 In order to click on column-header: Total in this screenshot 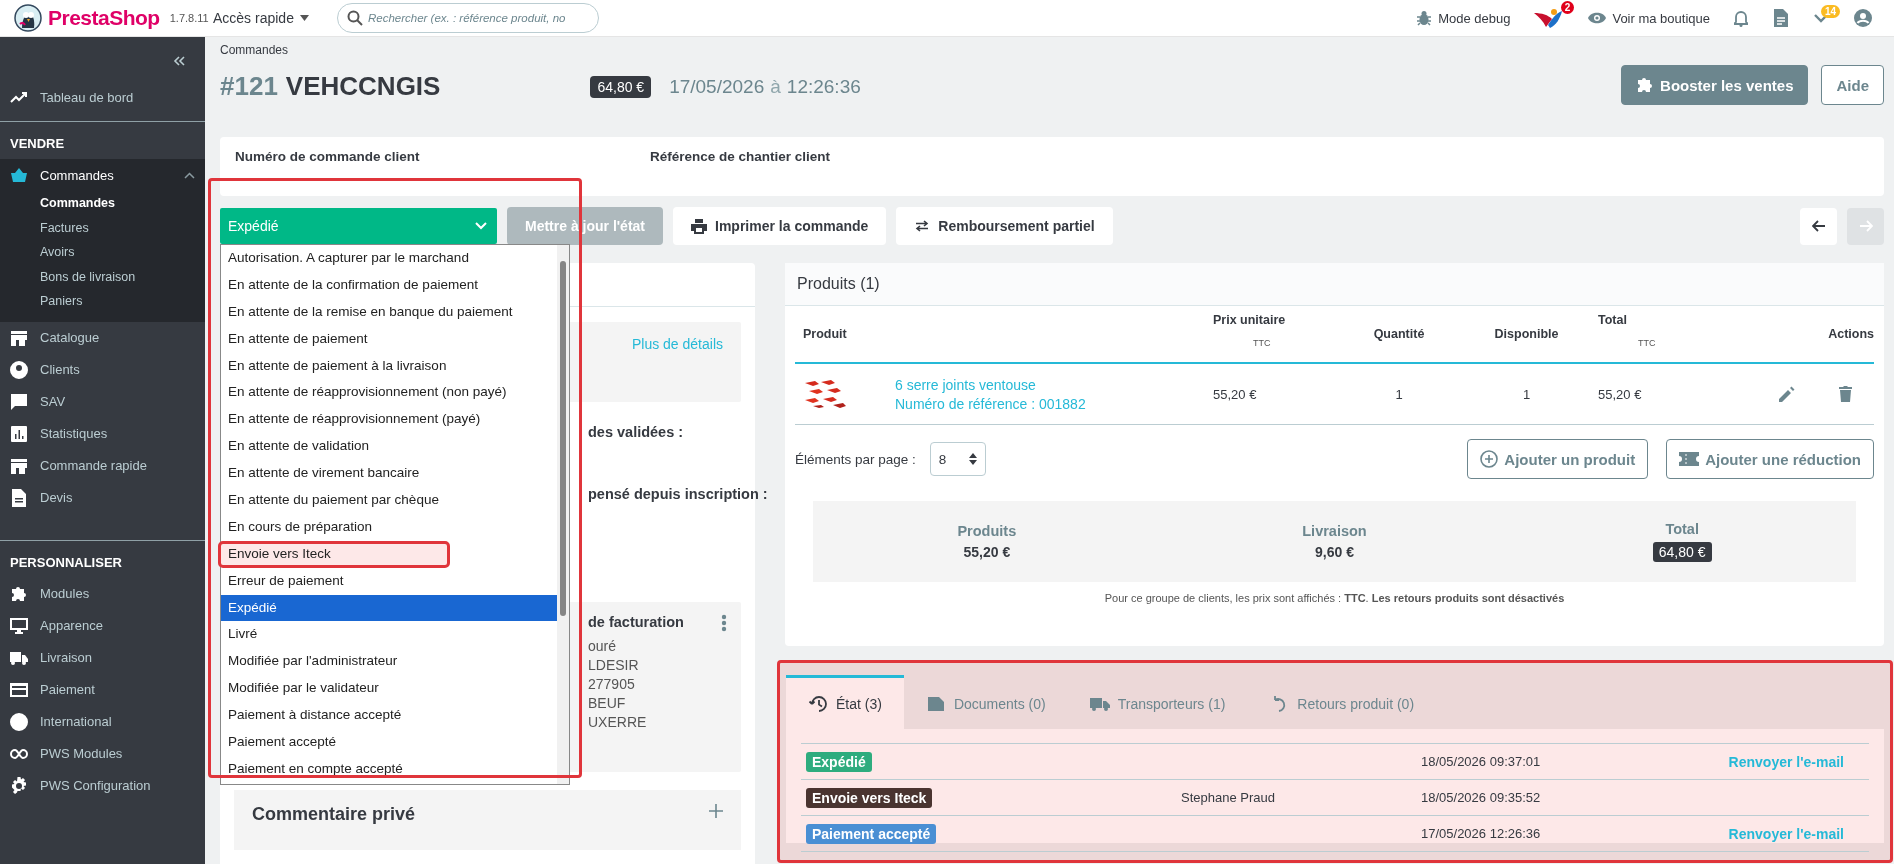, I will do `click(1613, 319)`.